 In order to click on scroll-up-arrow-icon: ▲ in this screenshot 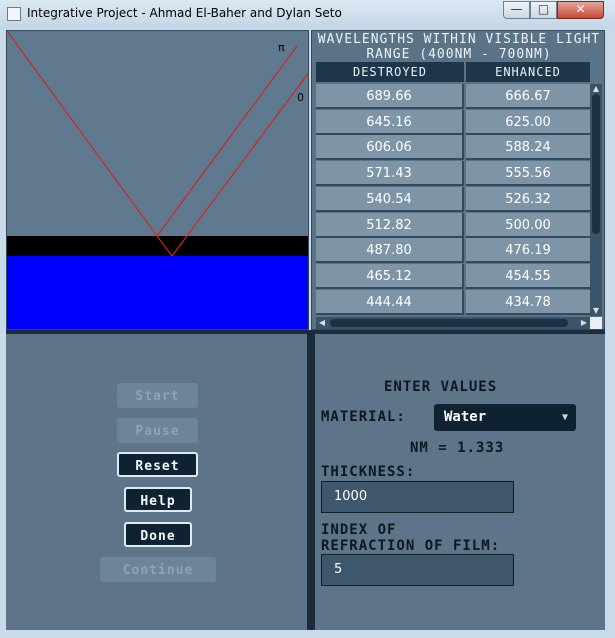, I will do `click(596, 89)`.